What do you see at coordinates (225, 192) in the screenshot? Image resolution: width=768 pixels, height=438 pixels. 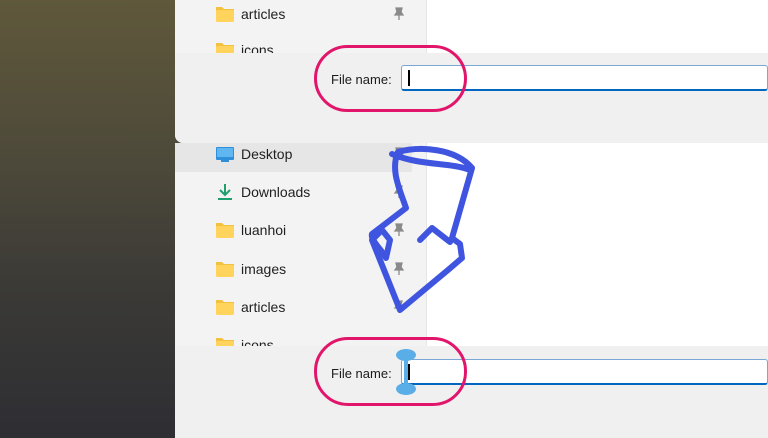 I see `download-icon` at bounding box center [225, 192].